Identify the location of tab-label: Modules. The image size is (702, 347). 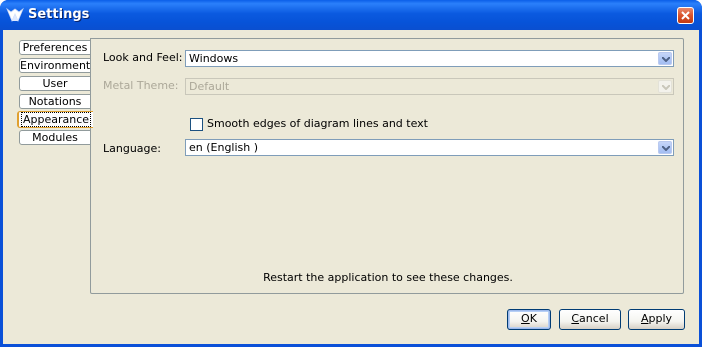
(55, 137).